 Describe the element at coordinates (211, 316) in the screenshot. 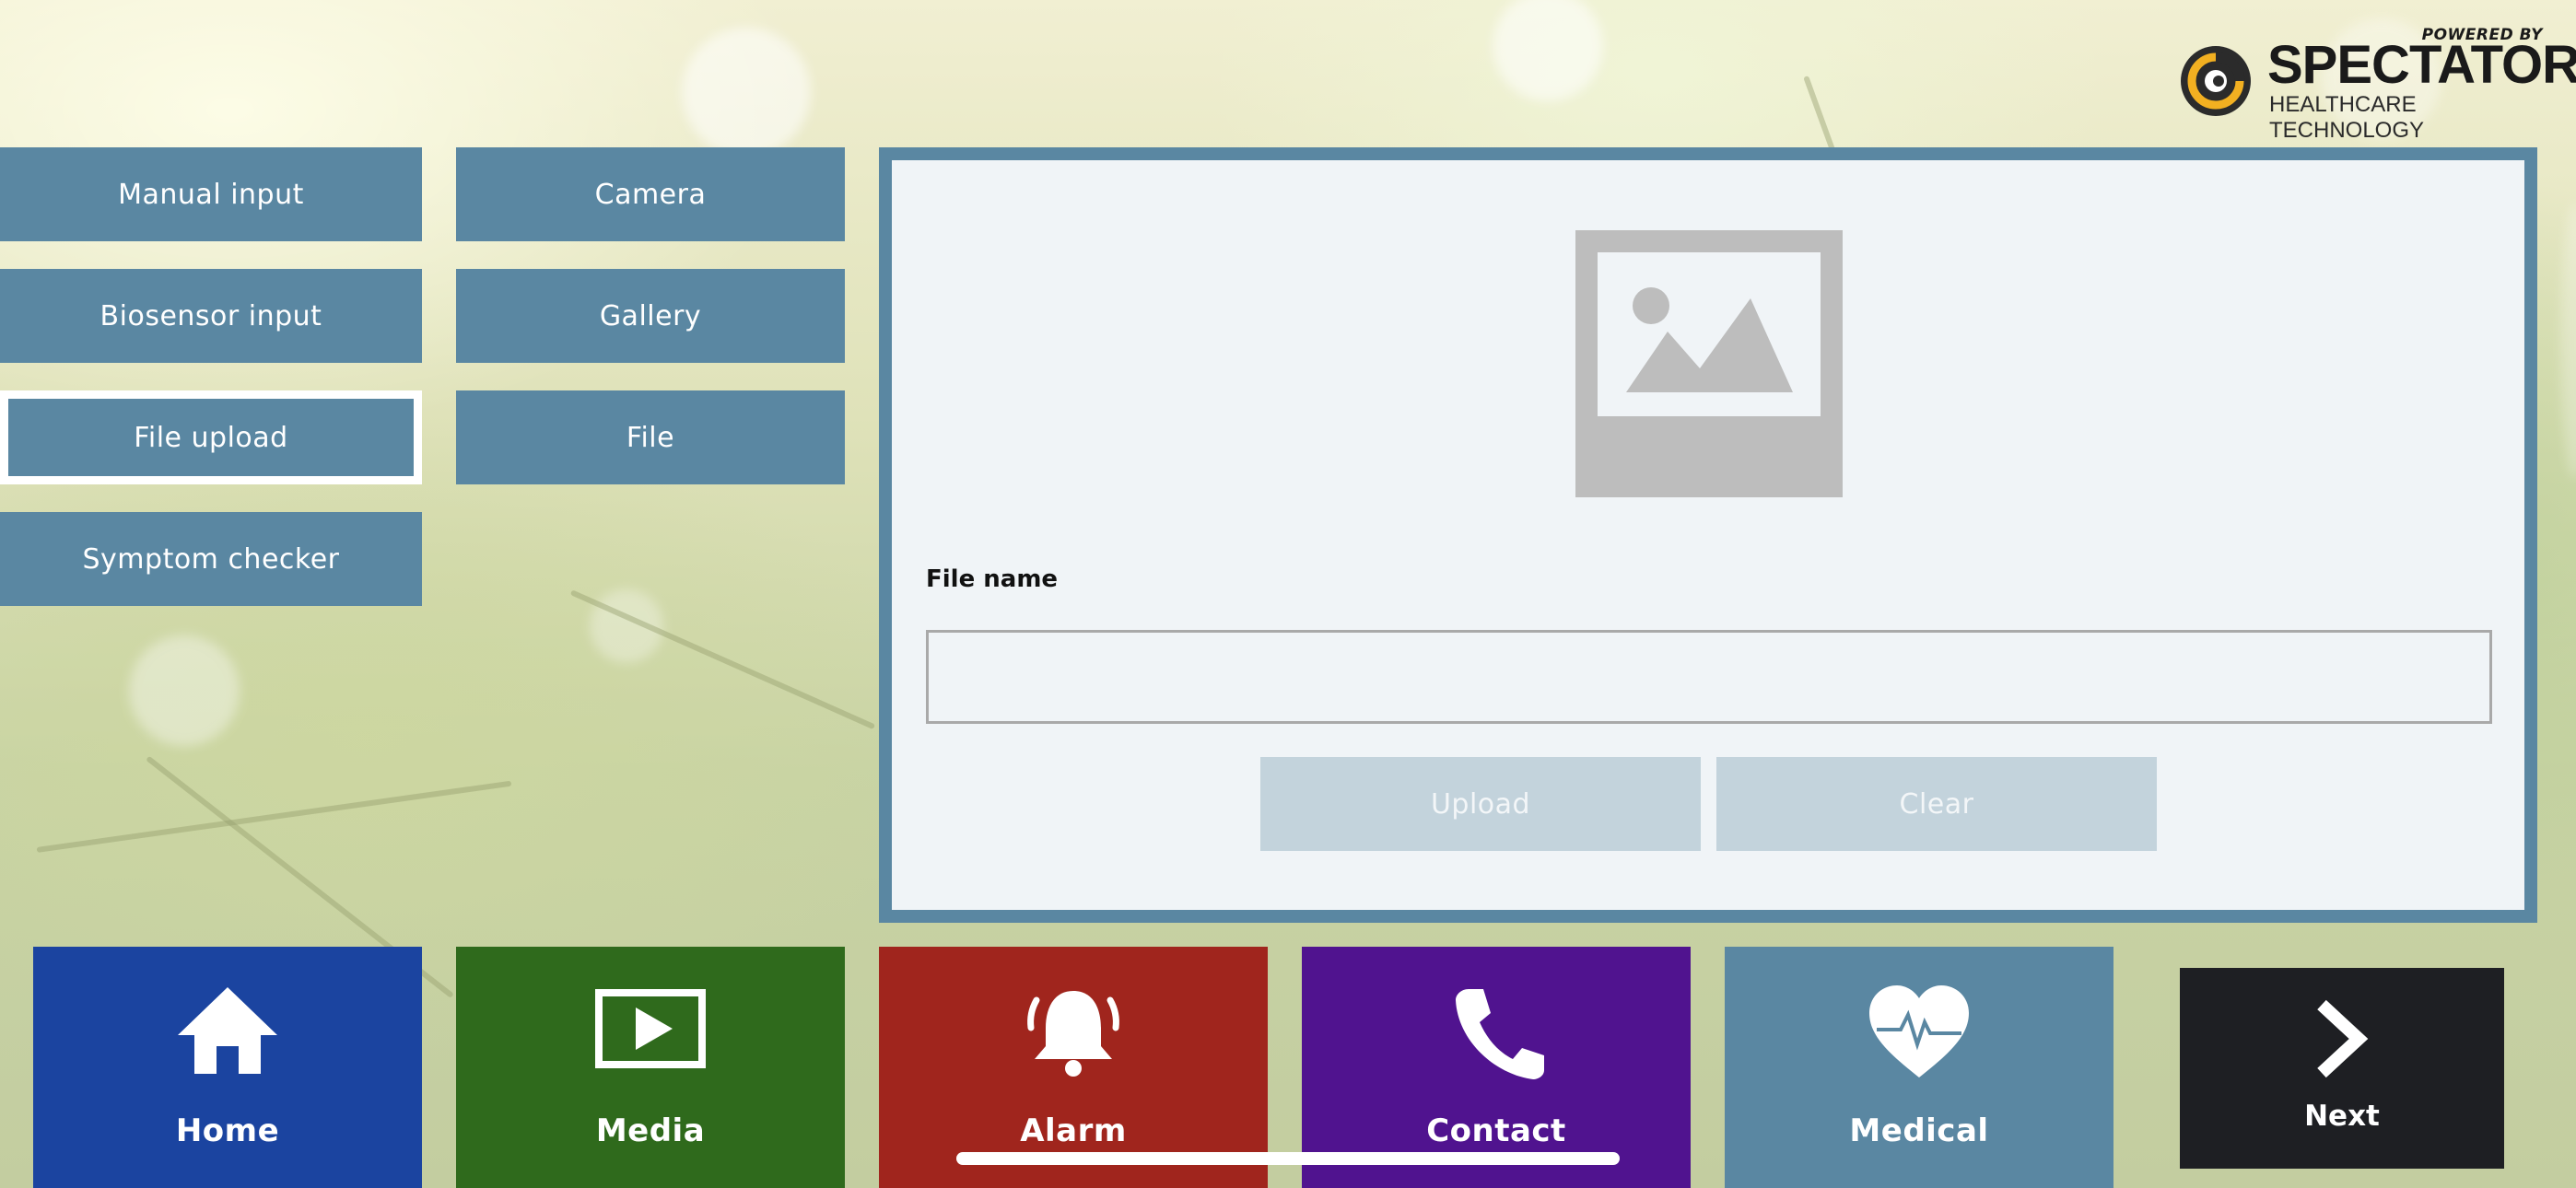

I see `biosensor-input-button: Biosensor input` at that location.